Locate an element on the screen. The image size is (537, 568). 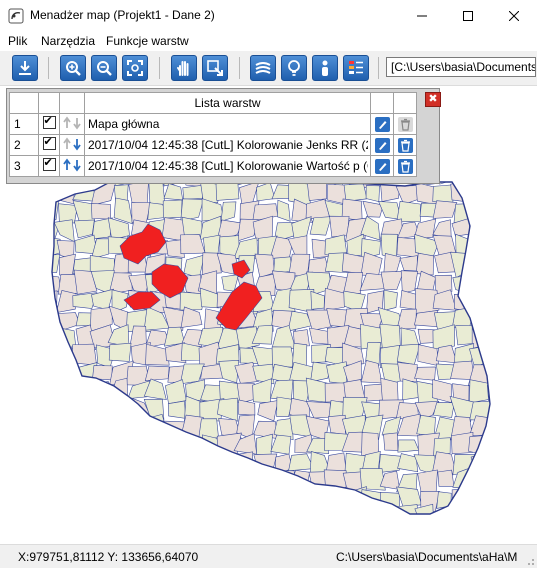
minimize-button is located at coordinates (422, 15).